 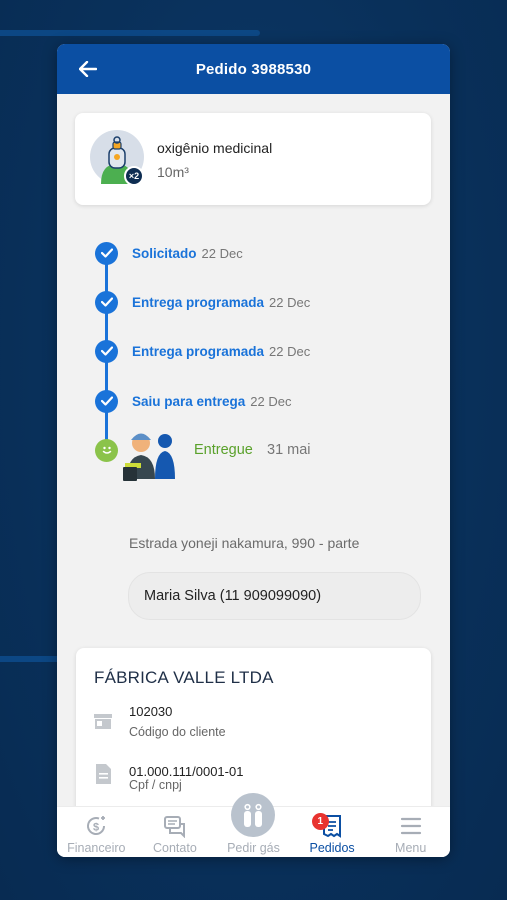 I want to click on timeline-step: Saiu para entrega 22 Dec, so click(x=193, y=401).